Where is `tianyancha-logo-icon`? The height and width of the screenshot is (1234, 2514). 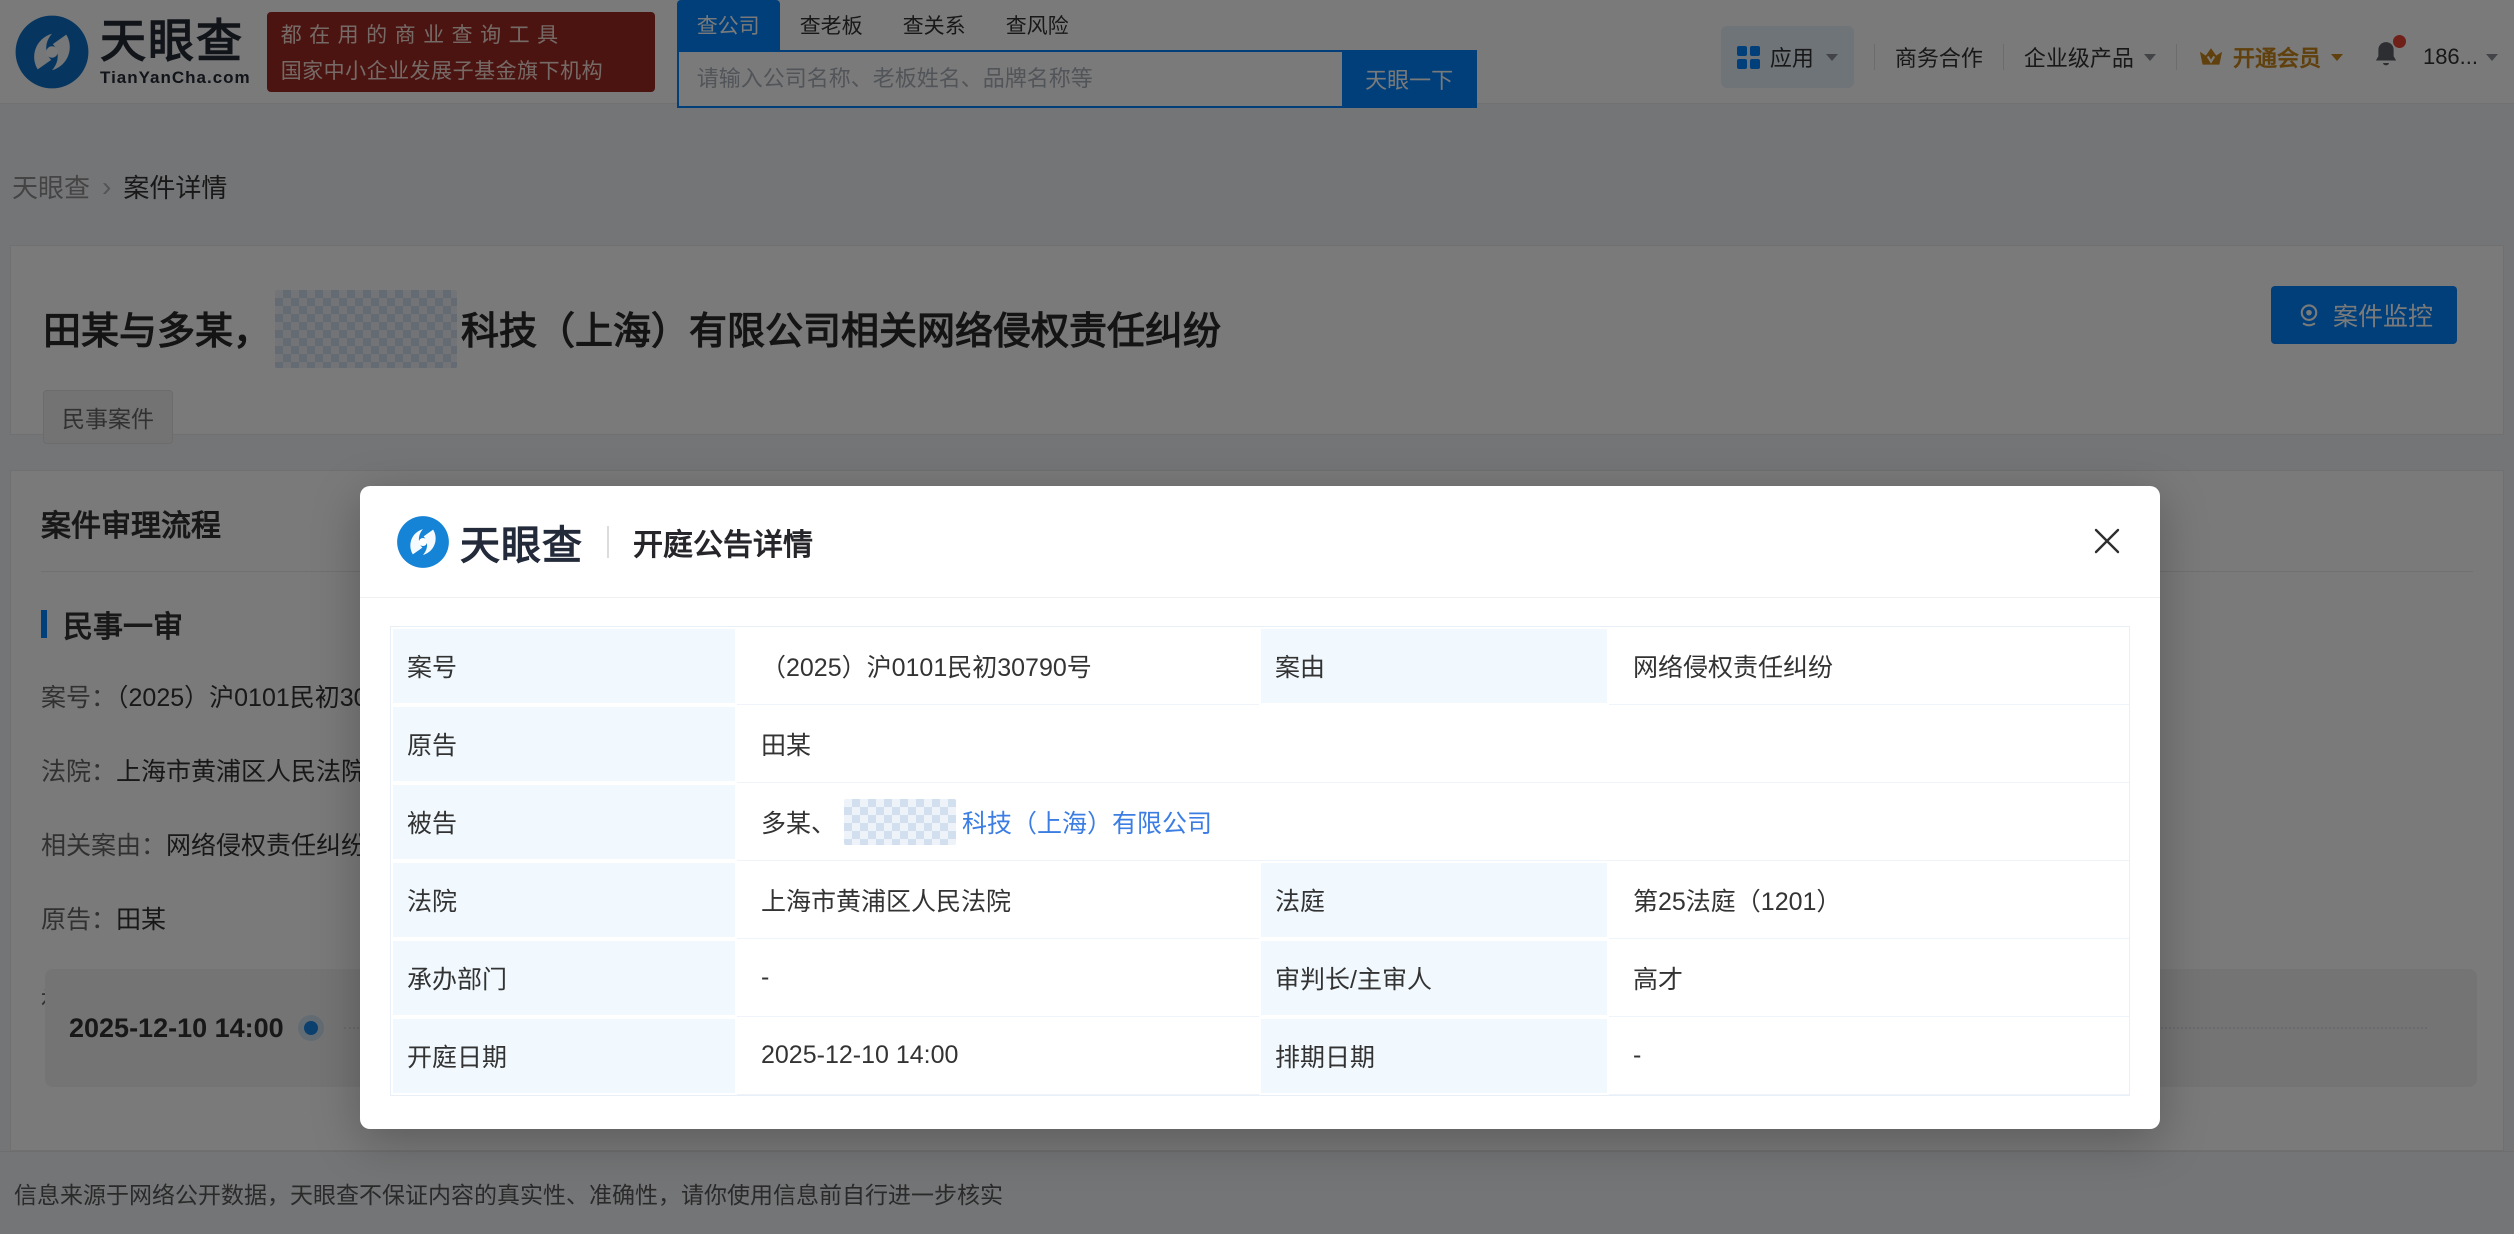 tianyancha-logo-icon is located at coordinates (423, 541).